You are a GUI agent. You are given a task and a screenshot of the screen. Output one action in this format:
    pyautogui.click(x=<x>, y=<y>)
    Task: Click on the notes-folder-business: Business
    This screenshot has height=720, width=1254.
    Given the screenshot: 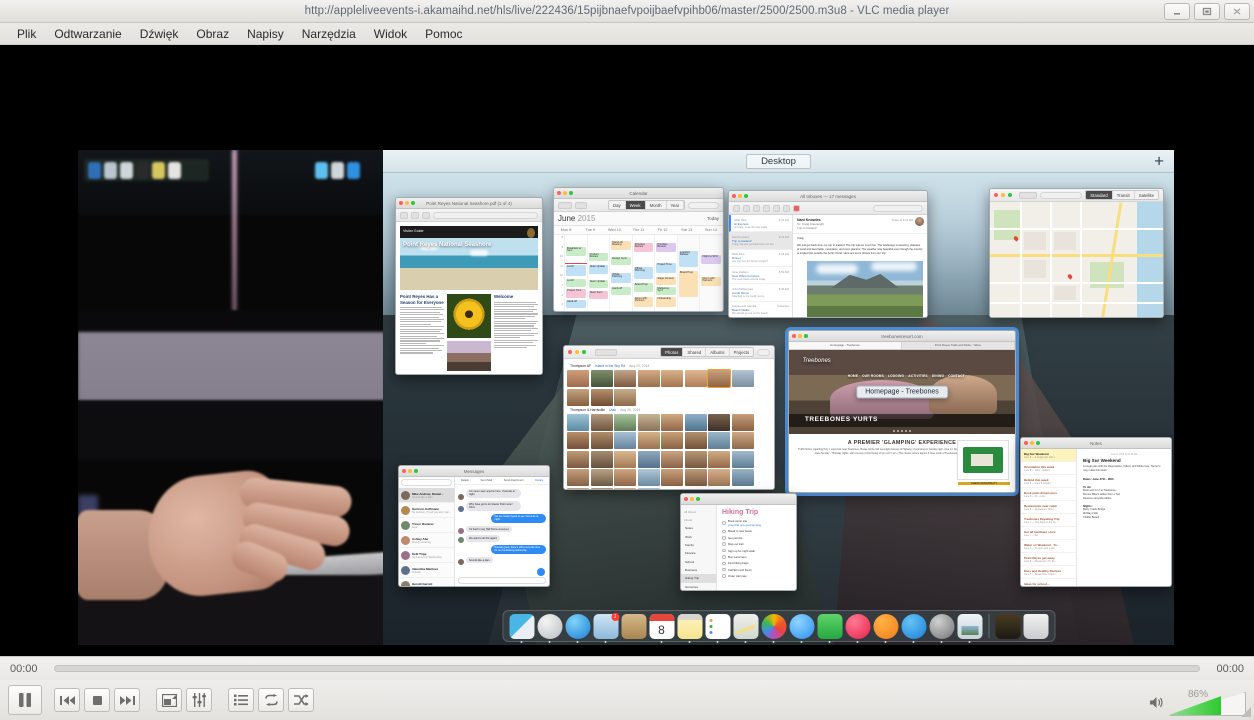 What is the action you would take?
    pyautogui.click(x=698, y=570)
    